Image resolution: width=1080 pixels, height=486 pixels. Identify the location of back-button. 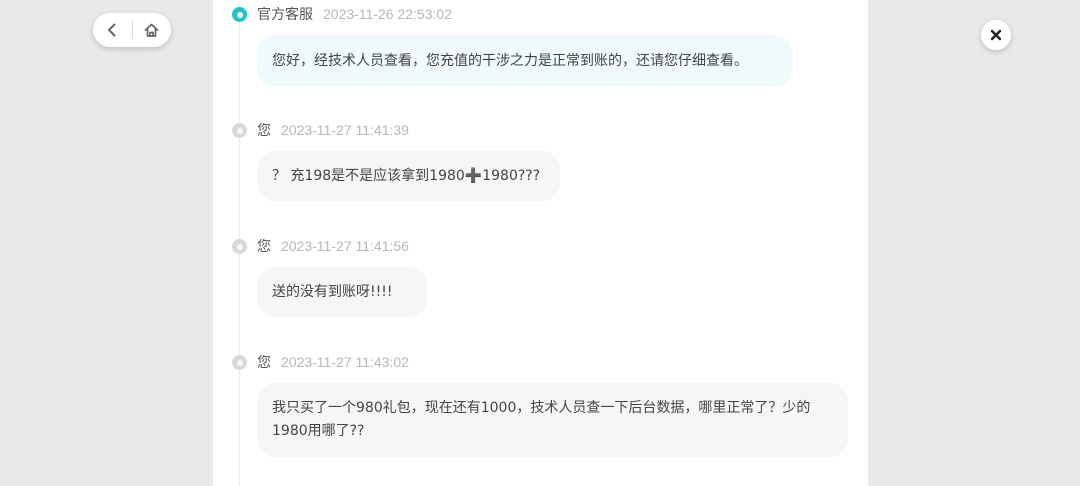
(112, 30).